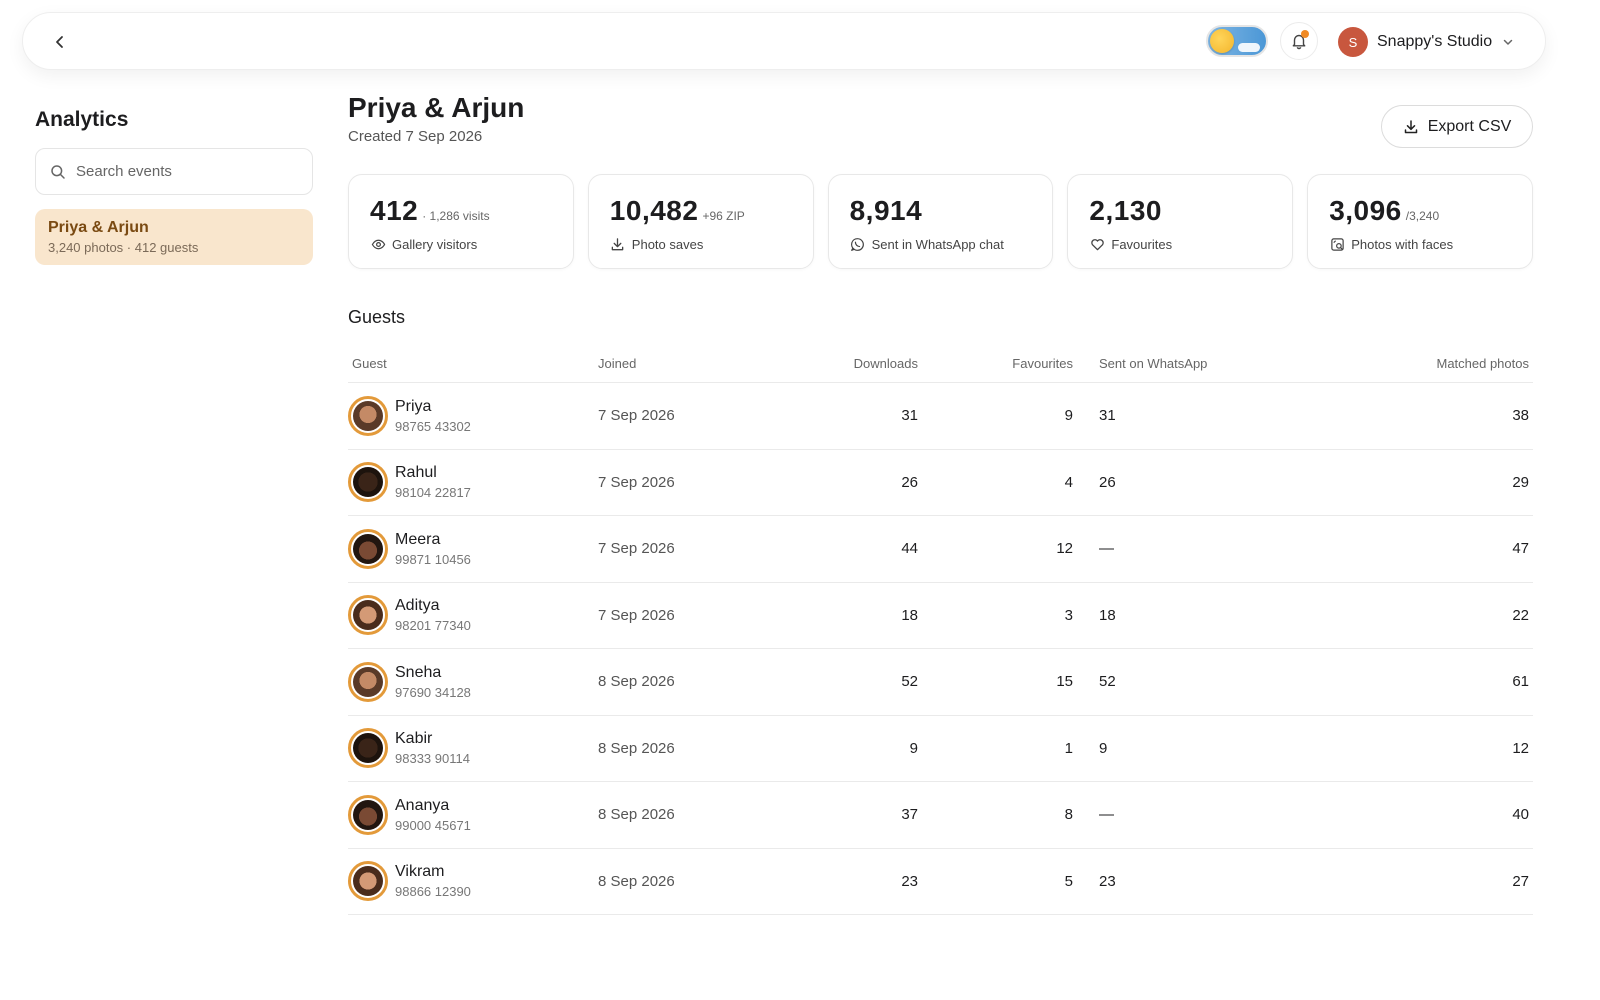 This screenshot has width=1600, height=1000. Describe the element at coordinates (995, 363) in the screenshot. I see `column-favourites: Favourites` at that location.